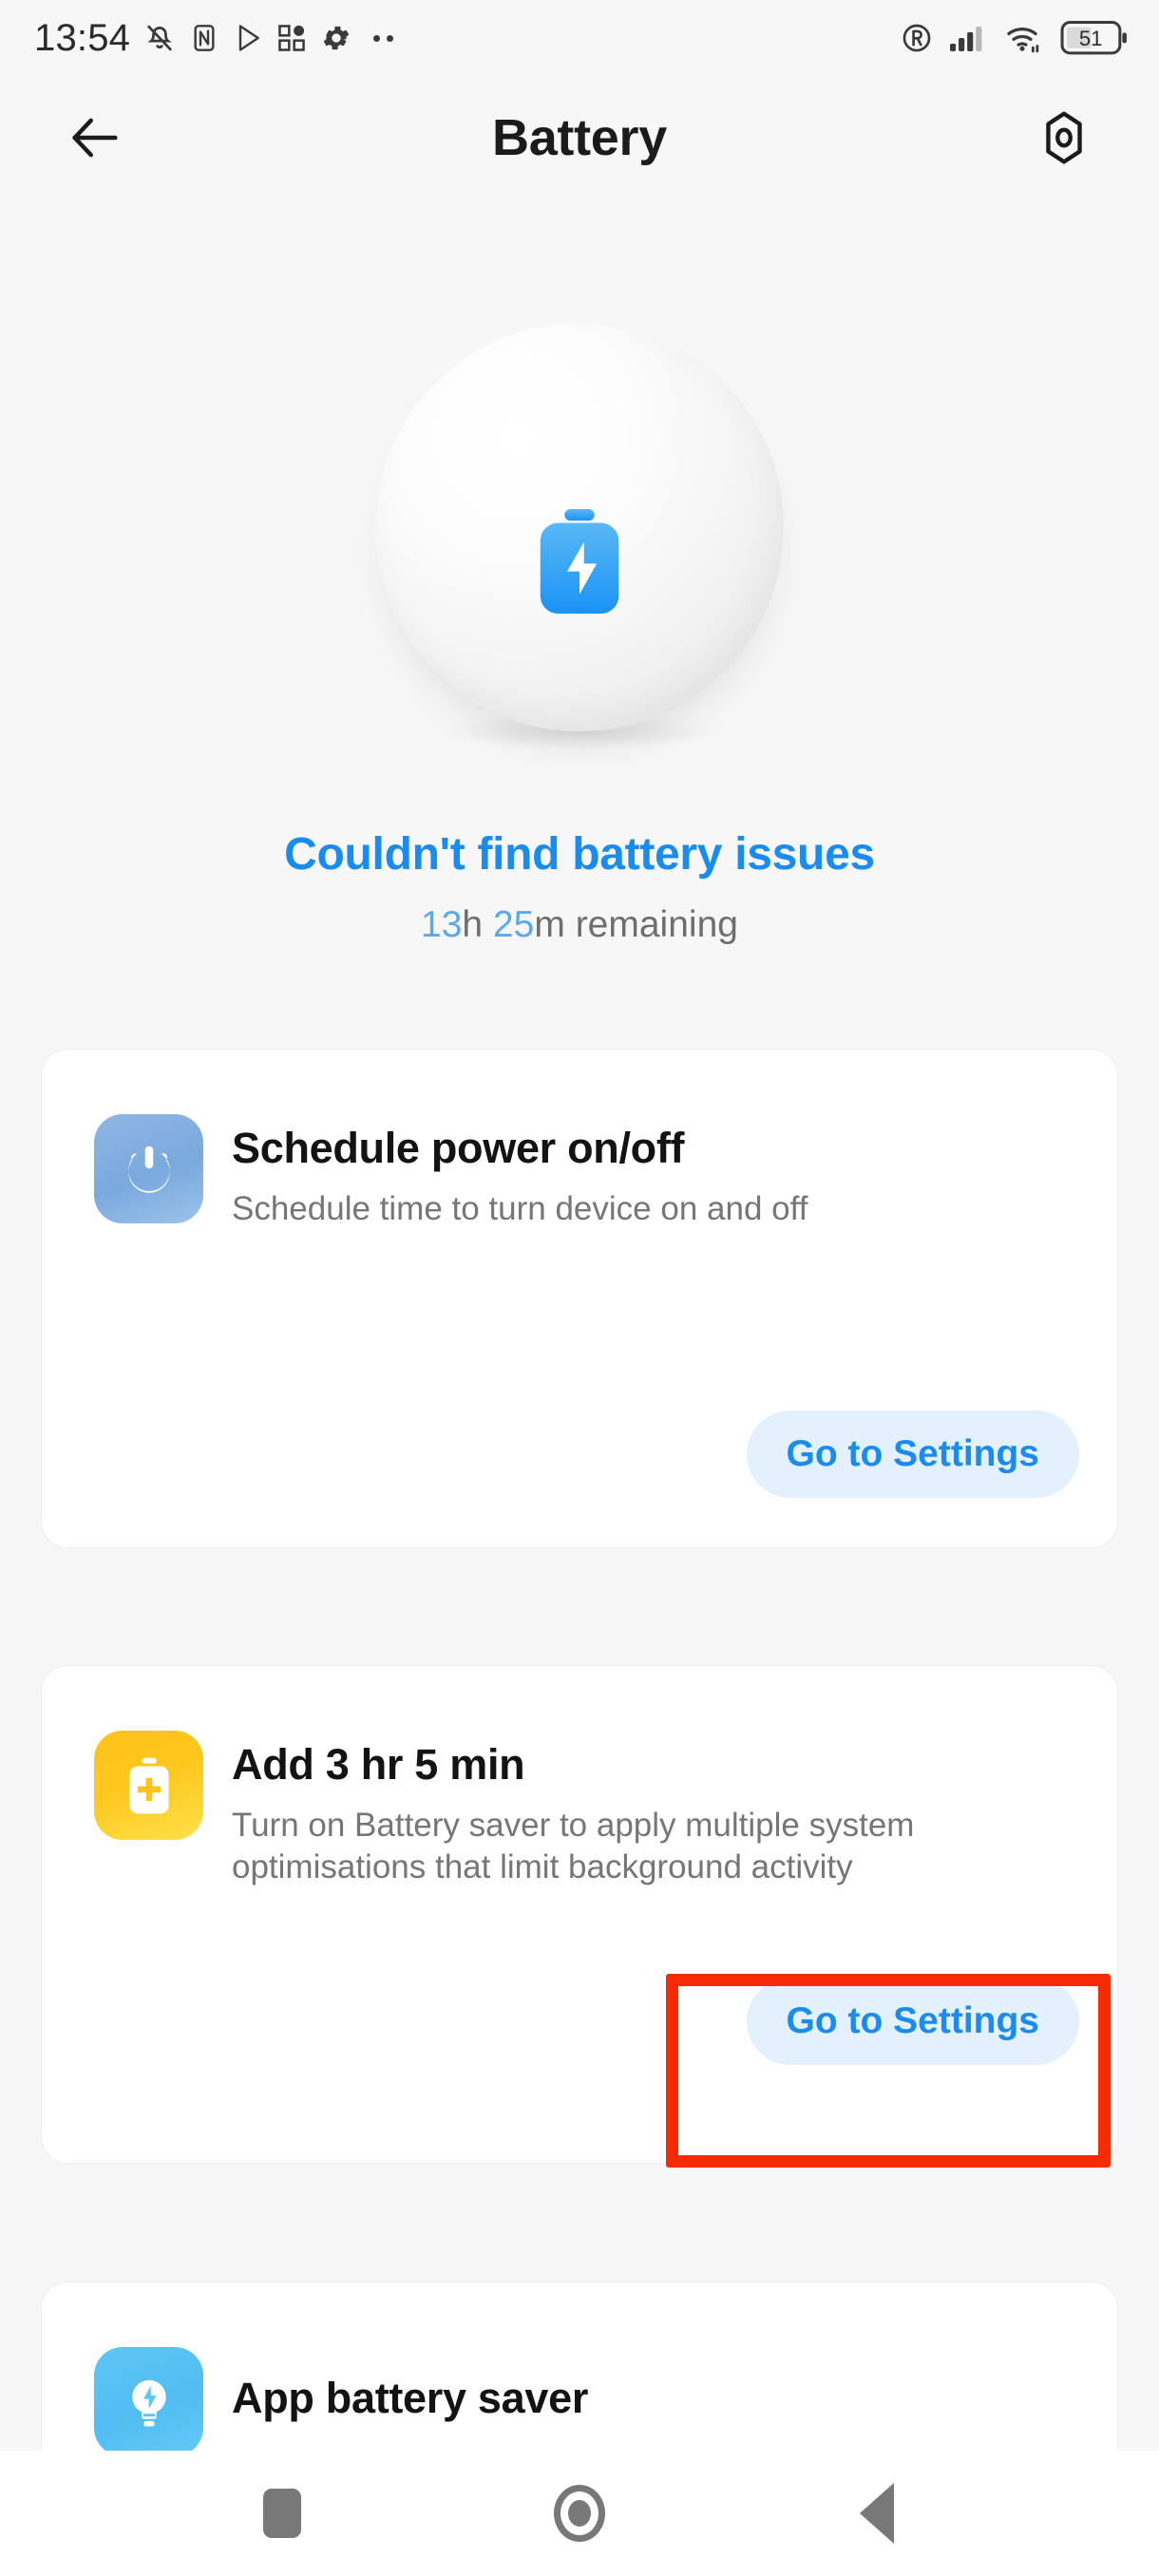 The width and height of the screenshot is (1159, 2576). I want to click on square-recents-icon, so click(281, 2513).